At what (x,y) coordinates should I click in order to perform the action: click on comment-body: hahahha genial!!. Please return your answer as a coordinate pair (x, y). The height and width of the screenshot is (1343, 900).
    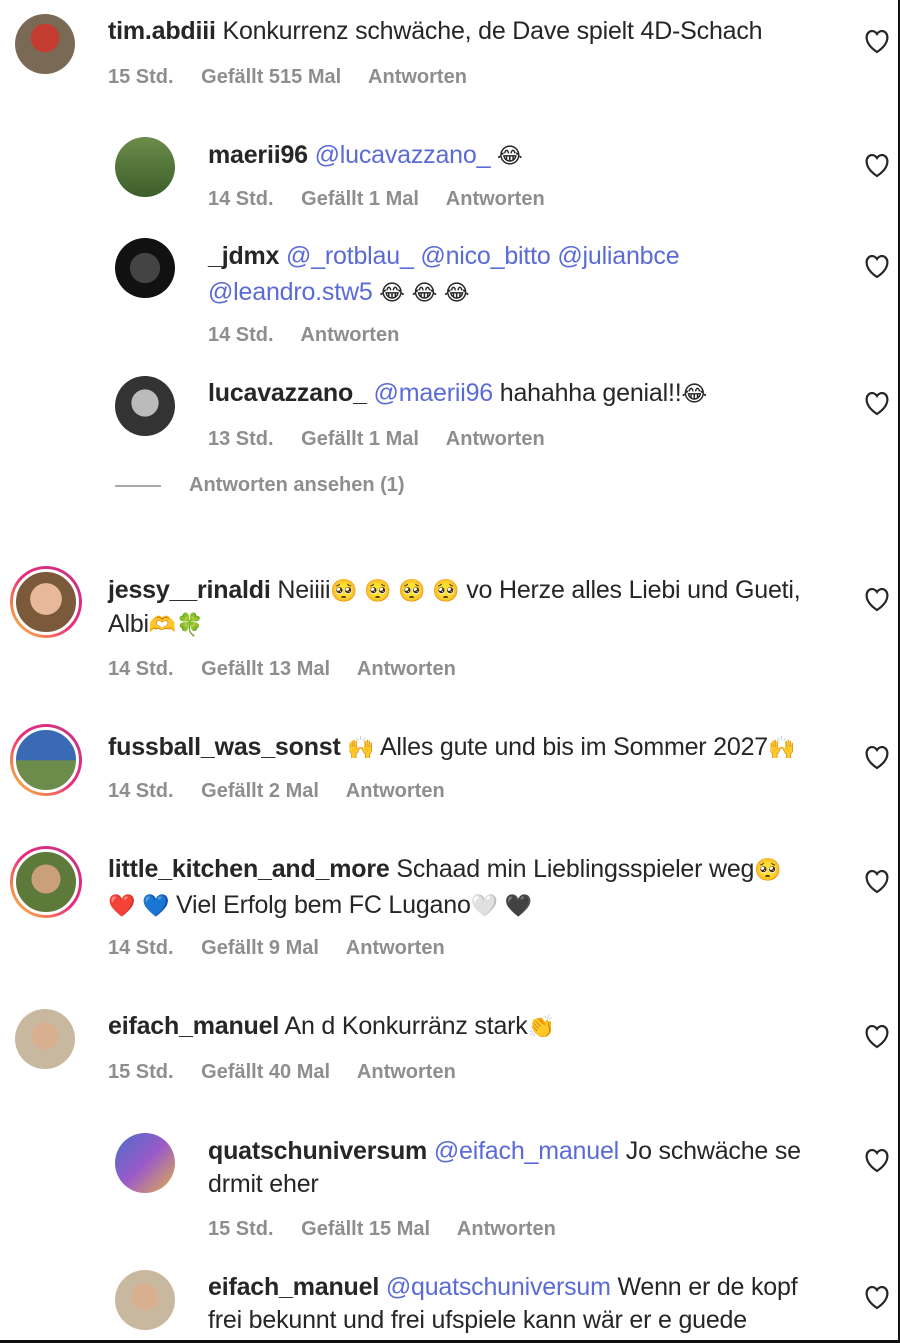
    Looking at the image, I should click on (590, 393).